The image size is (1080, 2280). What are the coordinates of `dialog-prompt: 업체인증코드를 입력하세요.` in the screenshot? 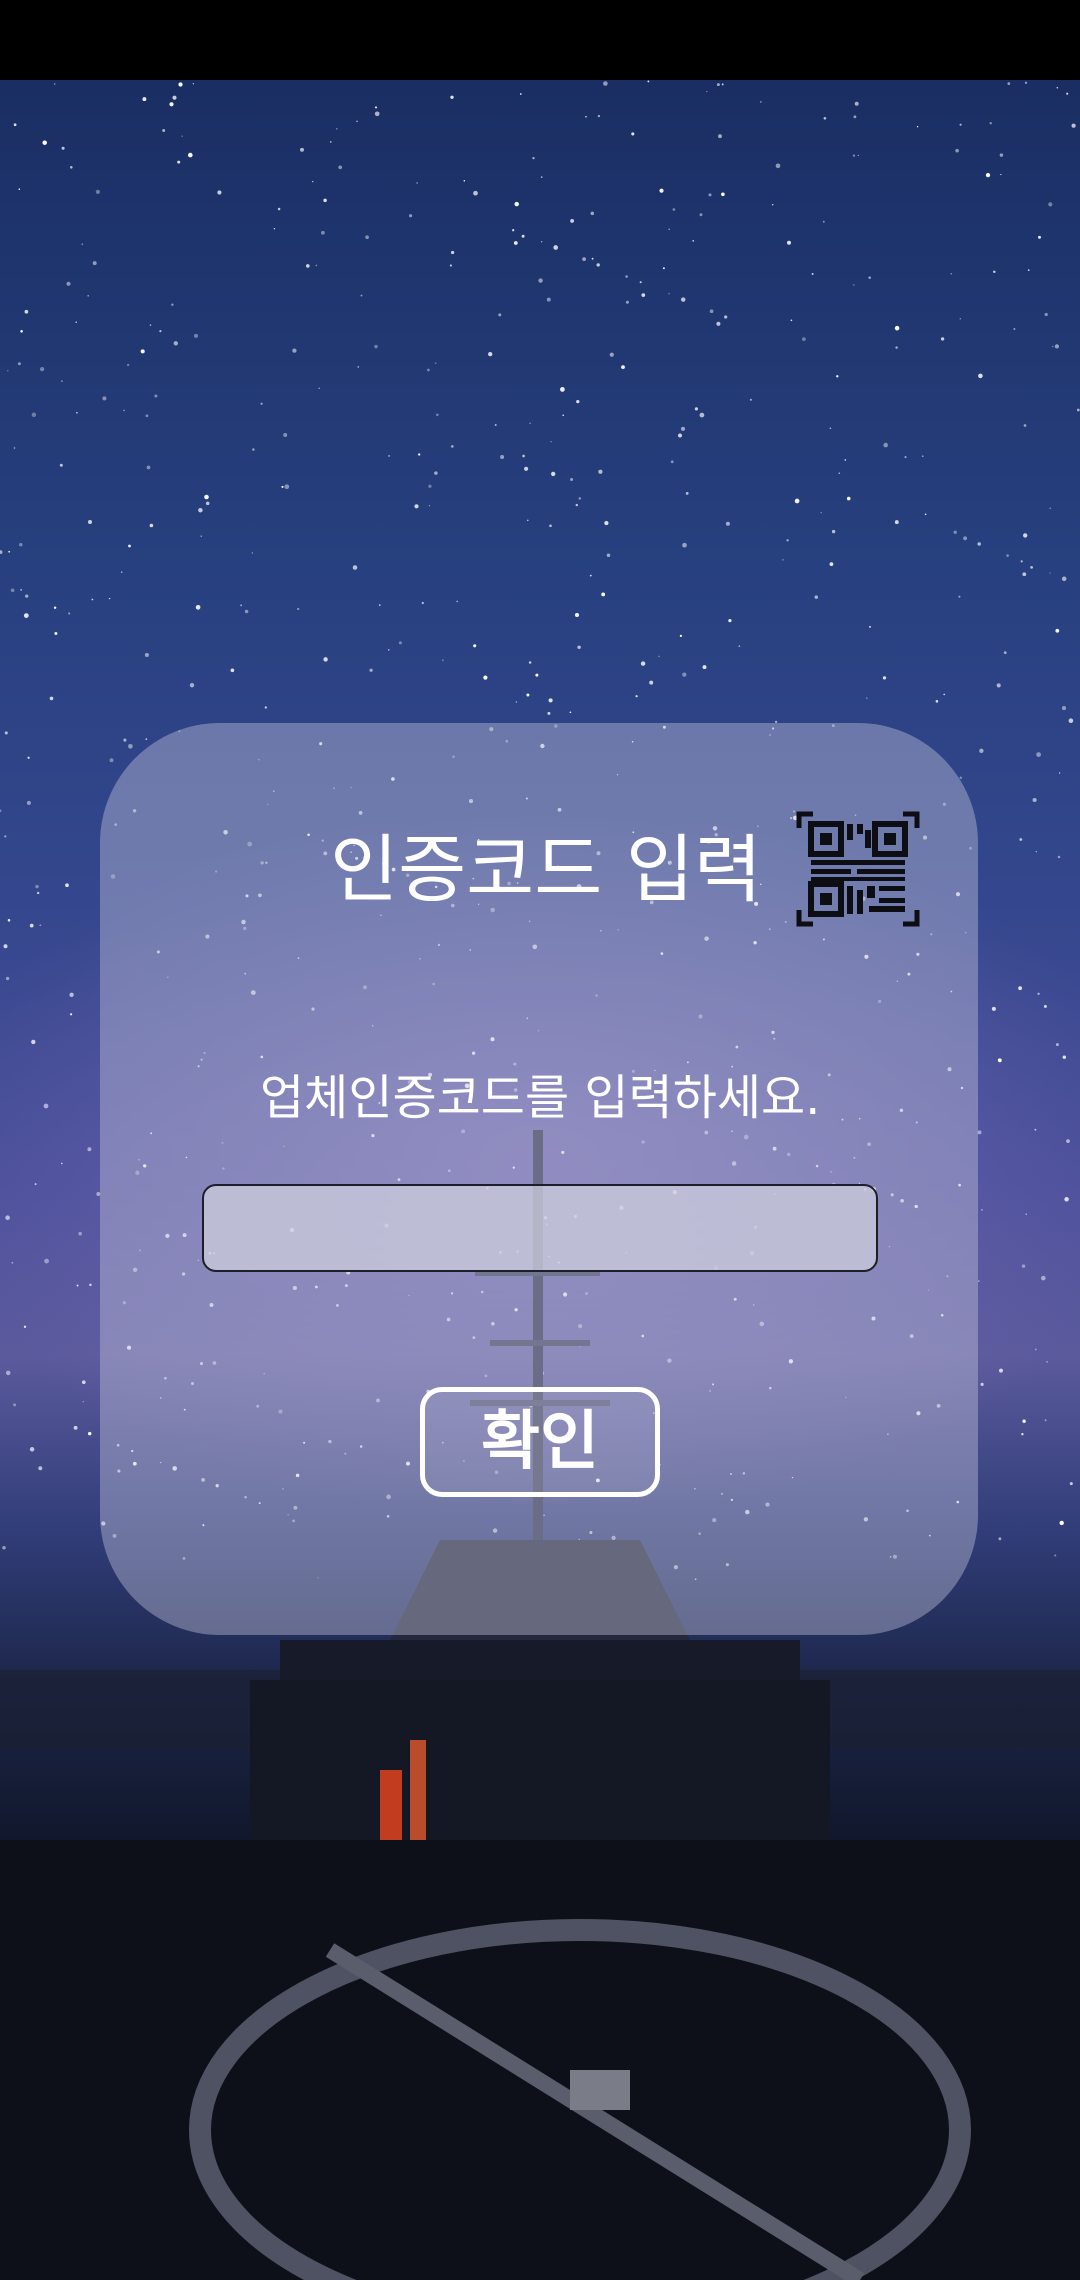 It's located at (540, 1098).